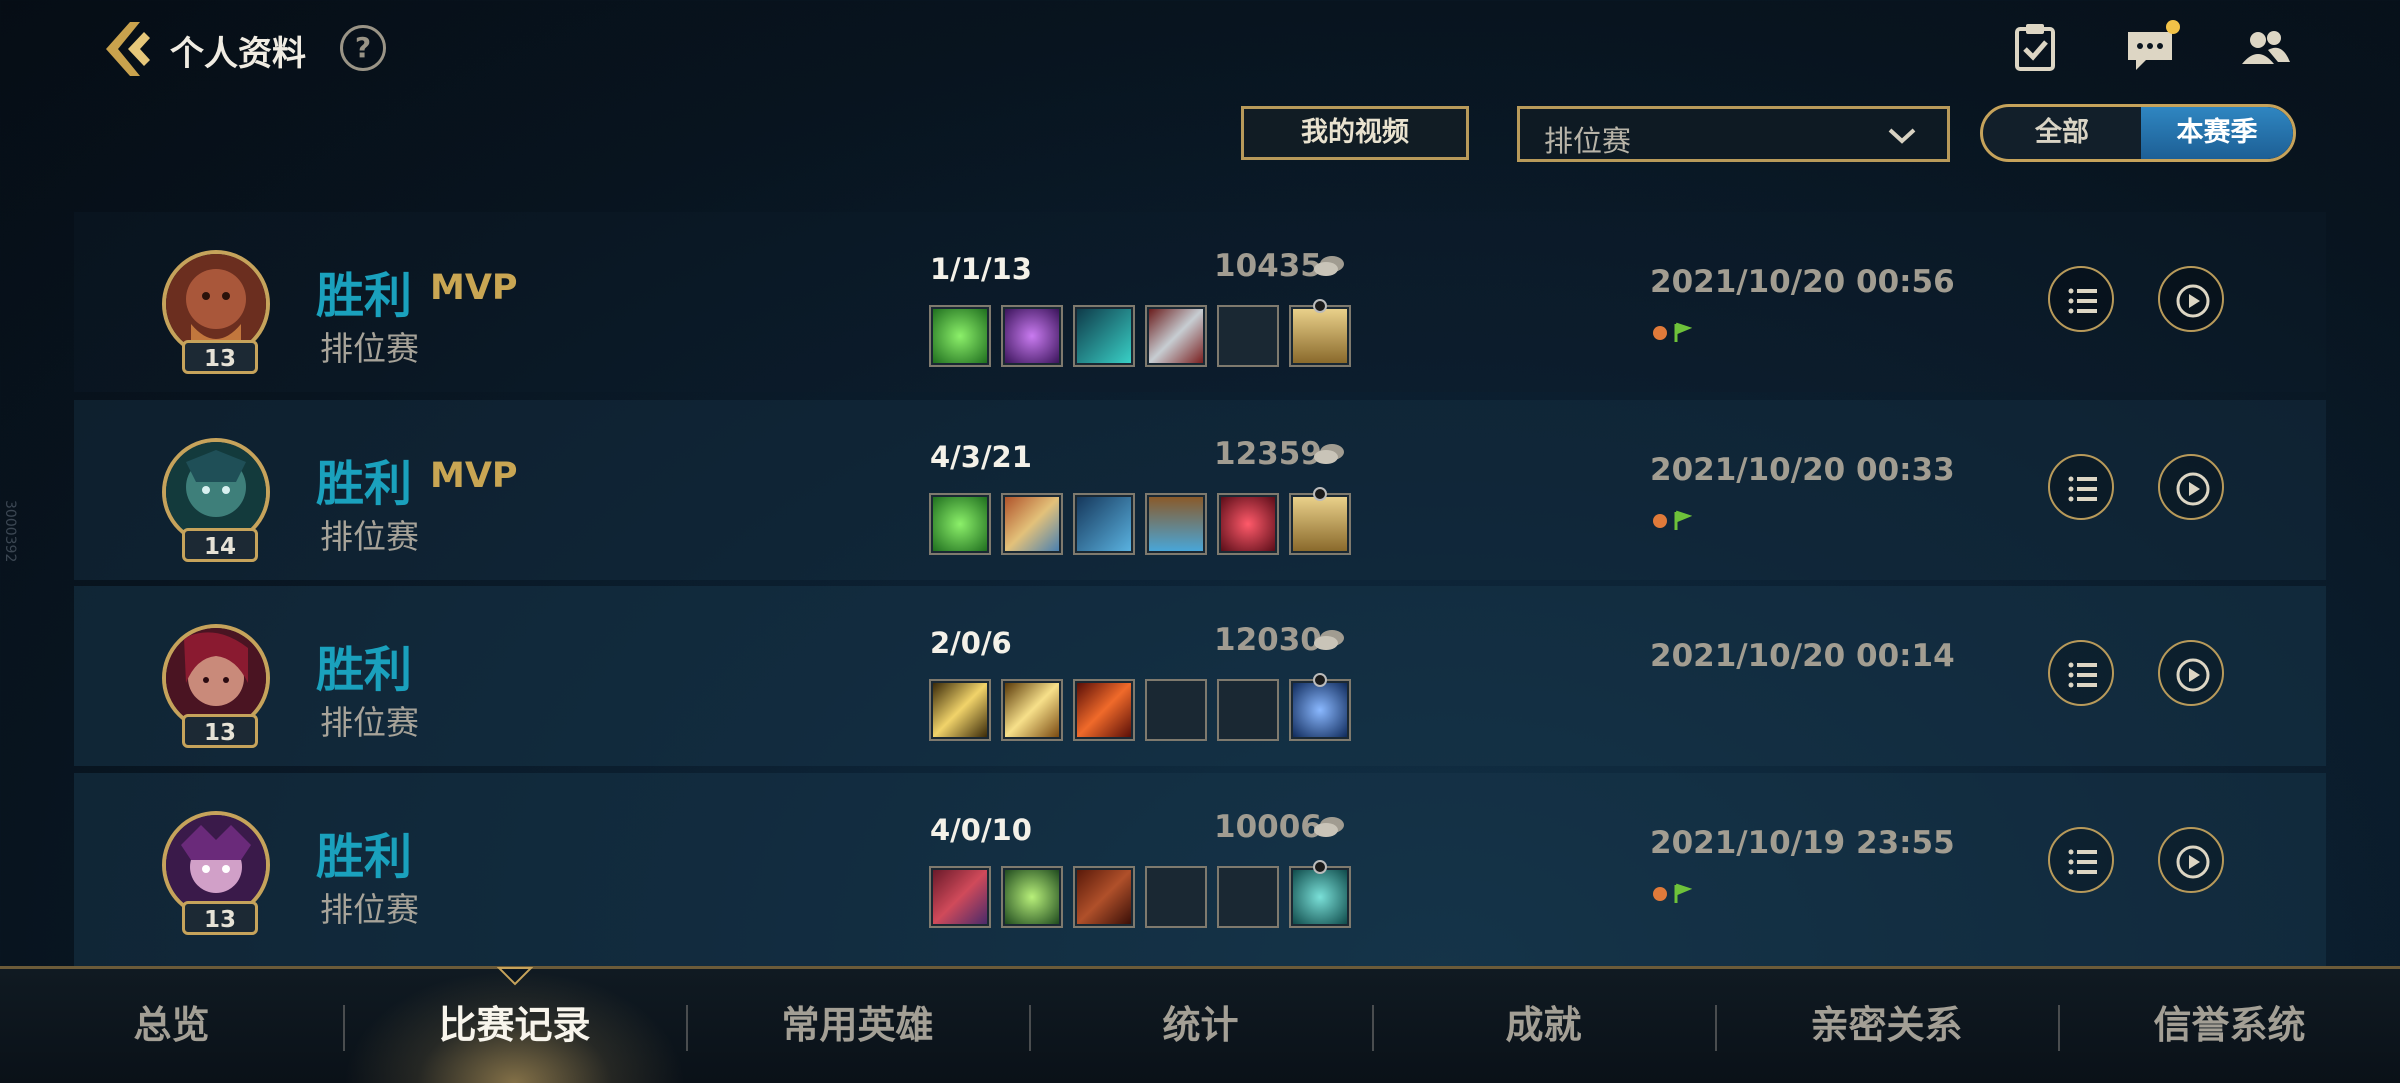  Describe the element at coordinates (514, 1026) in the screenshot. I see `tab-match-history: 比赛记录` at that location.